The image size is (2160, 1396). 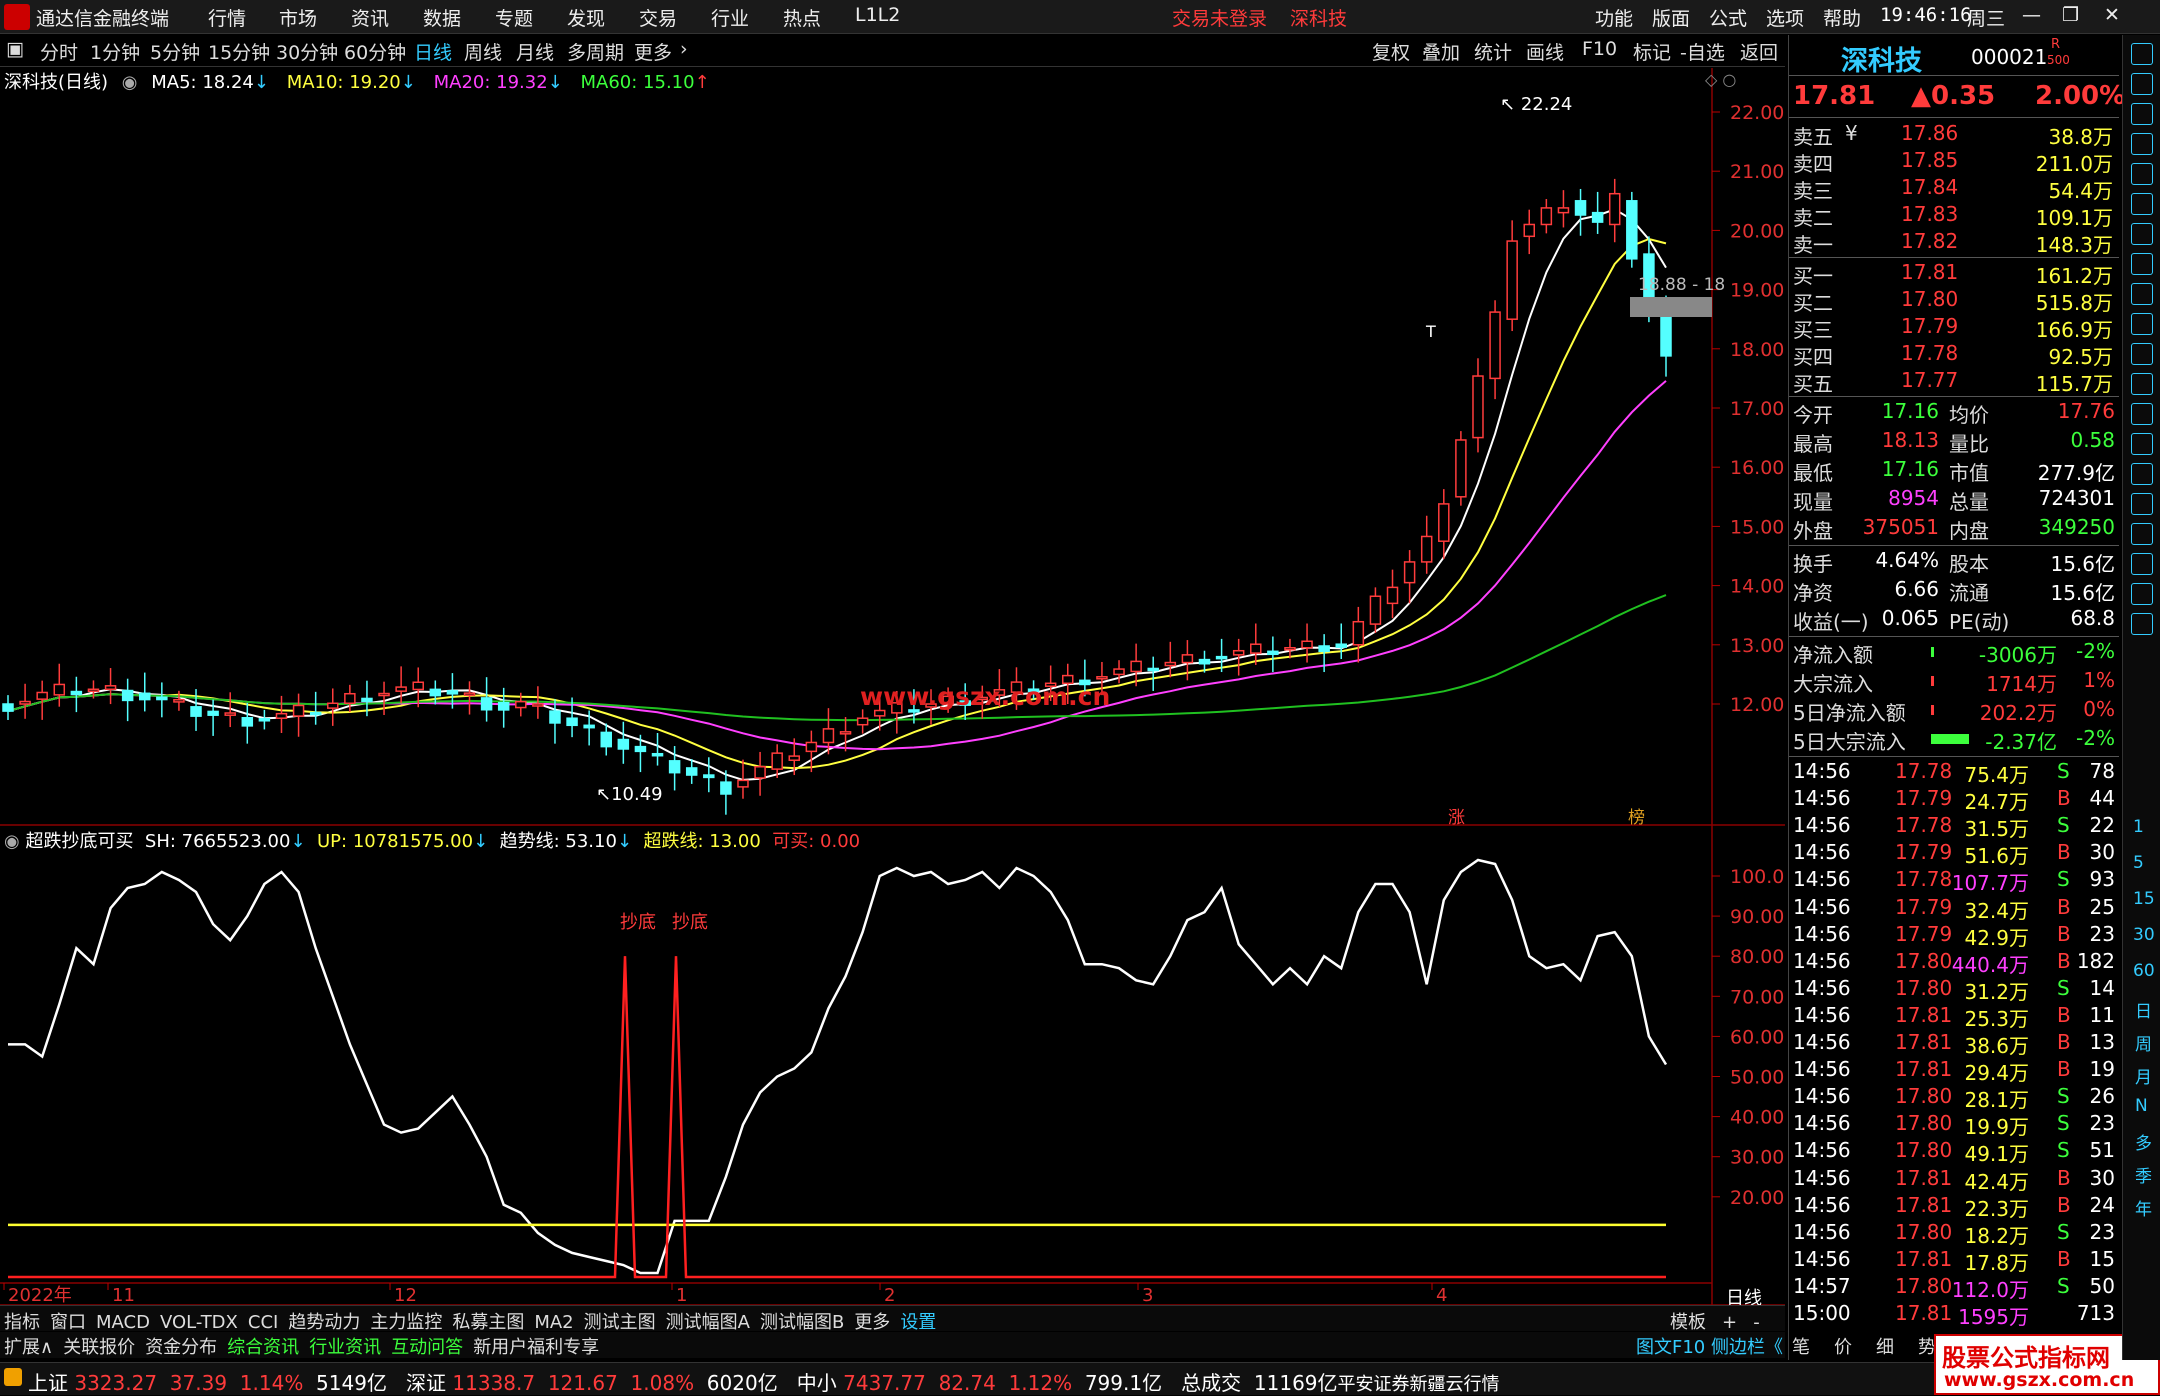 I want to click on indicator-tab-1: 窗口, so click(x=68, y=1322).